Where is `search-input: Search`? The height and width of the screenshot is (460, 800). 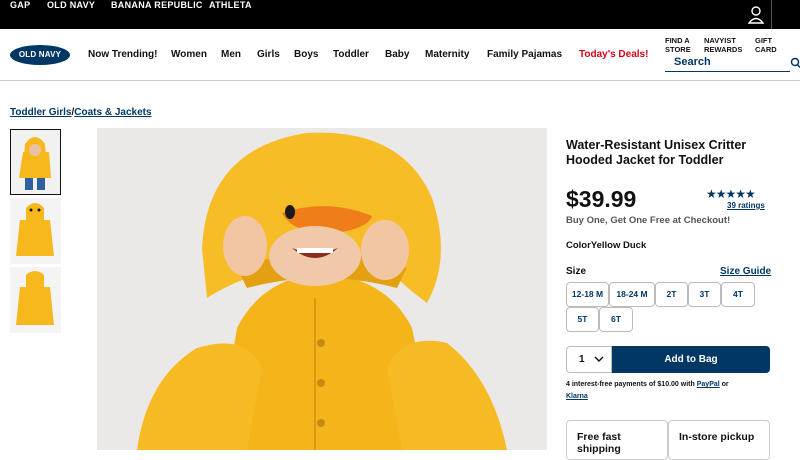
search-input: Search is located at coordinates (727, 63).